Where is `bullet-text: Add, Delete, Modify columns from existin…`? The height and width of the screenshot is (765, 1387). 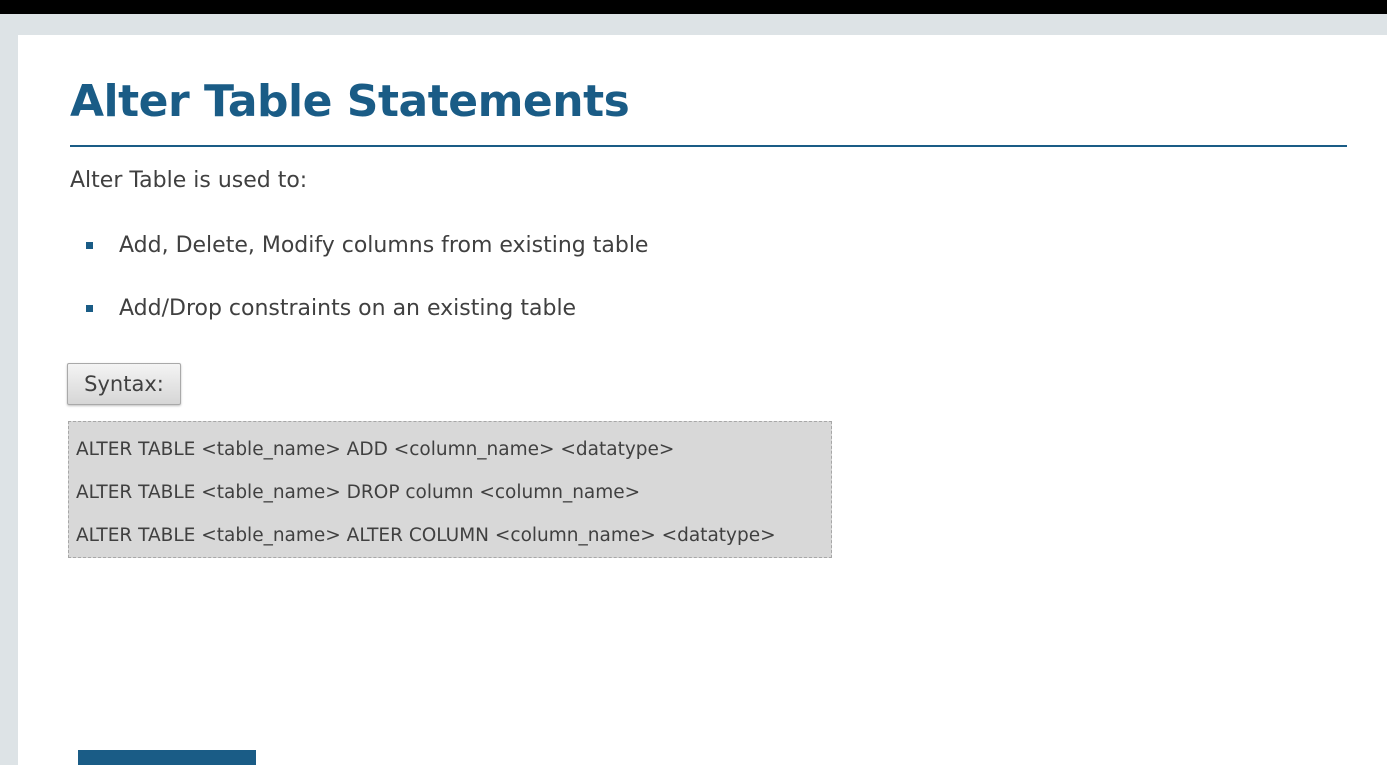 bullet-text: Add, Delete, Modify columns from existin… is located at coordinates (384, 245).